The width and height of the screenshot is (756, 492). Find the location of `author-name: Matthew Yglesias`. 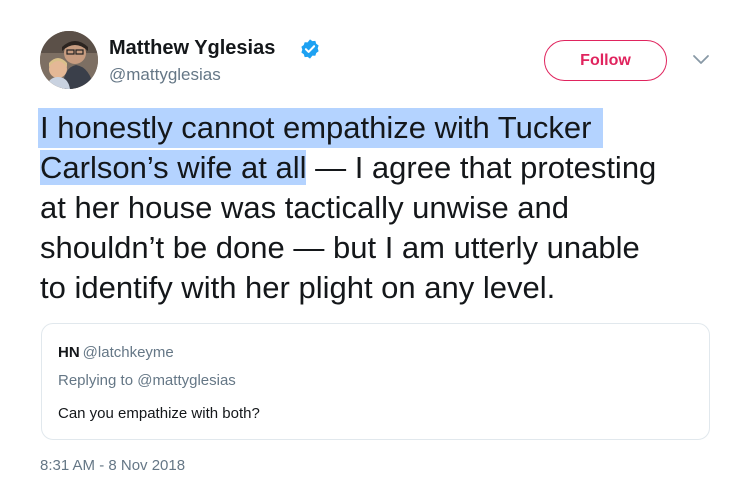

author-name: Matthew Yglesias is located at coordinates (192, 48).